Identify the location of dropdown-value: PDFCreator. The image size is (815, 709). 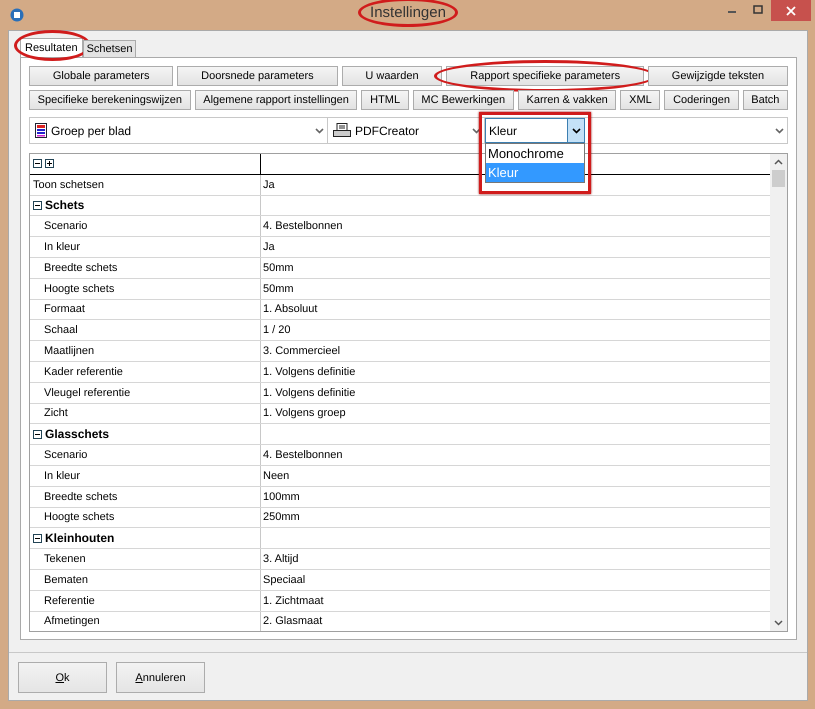
(387, 131).